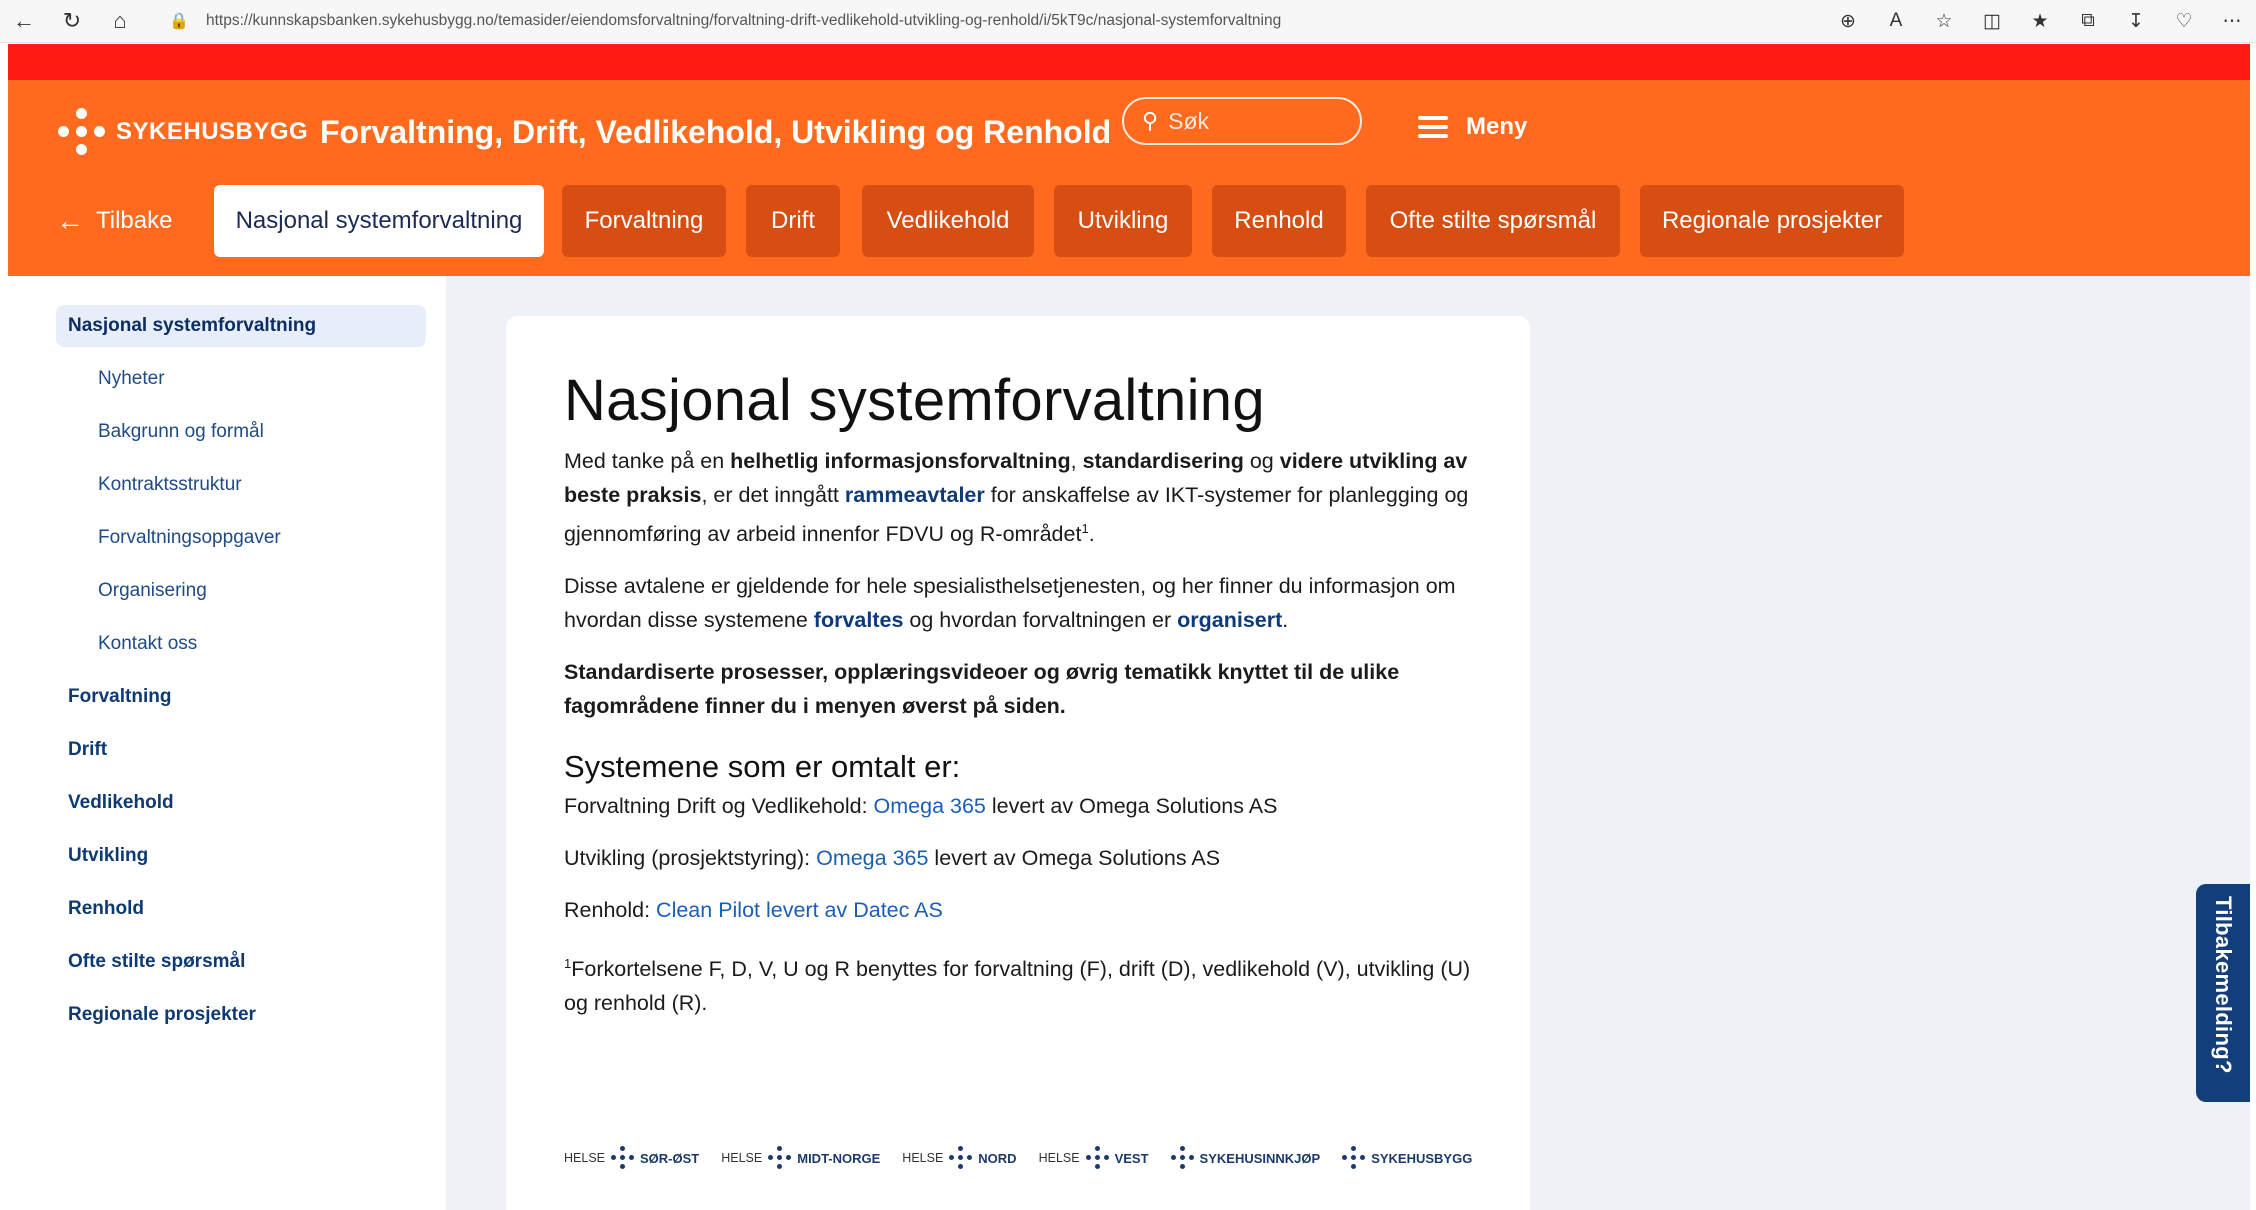 The height and width of the screenshot is (1210, 2256). What do you see at coordinates (839, 1158) in the screenshot?
I see `logo-name: MIDT-NORGE` at bounding box center [839, 1158].